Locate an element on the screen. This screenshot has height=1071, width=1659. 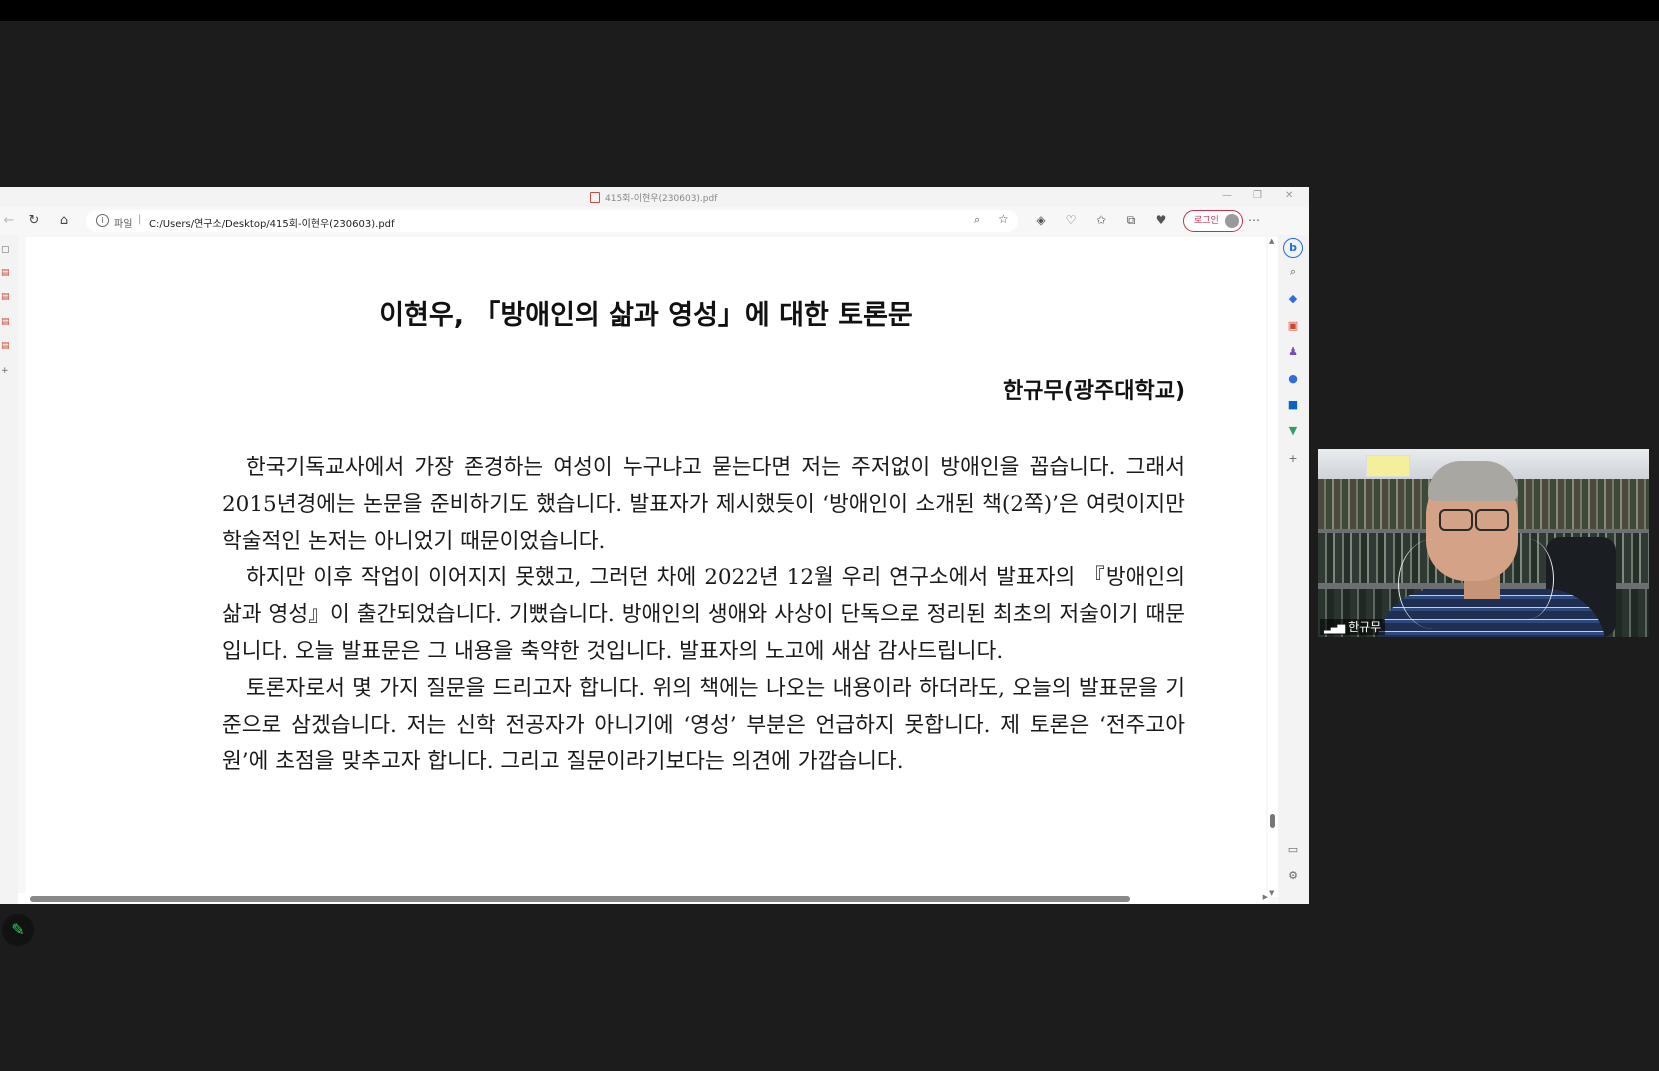
tab-title: 415회-이현우(230603).pdf is located at coordinates (653, 197).